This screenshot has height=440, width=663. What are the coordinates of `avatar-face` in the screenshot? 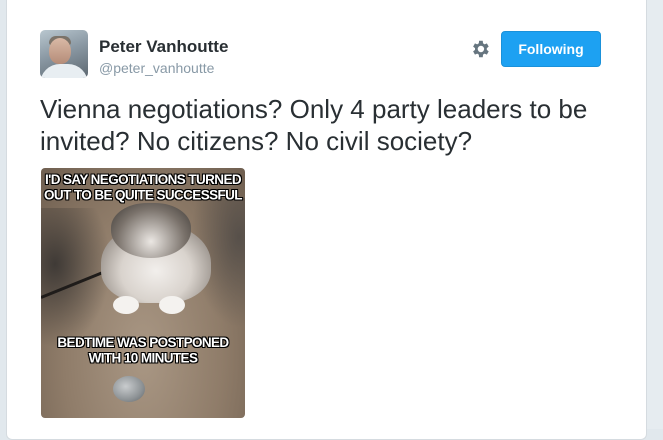 It's located at (60, 51).